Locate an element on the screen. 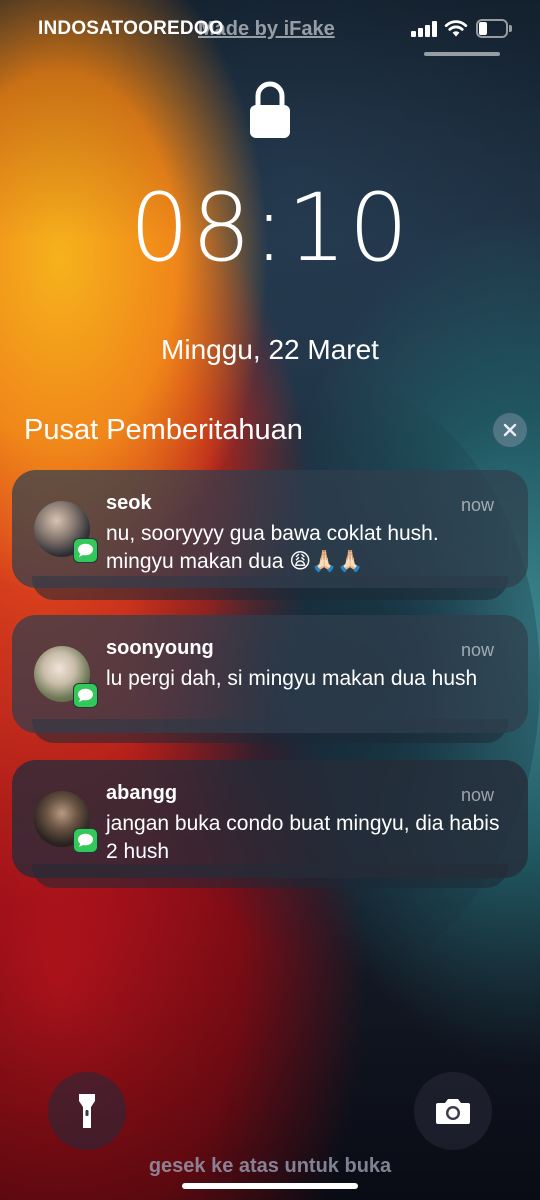  close-icon is located at coordinates (510, 430).